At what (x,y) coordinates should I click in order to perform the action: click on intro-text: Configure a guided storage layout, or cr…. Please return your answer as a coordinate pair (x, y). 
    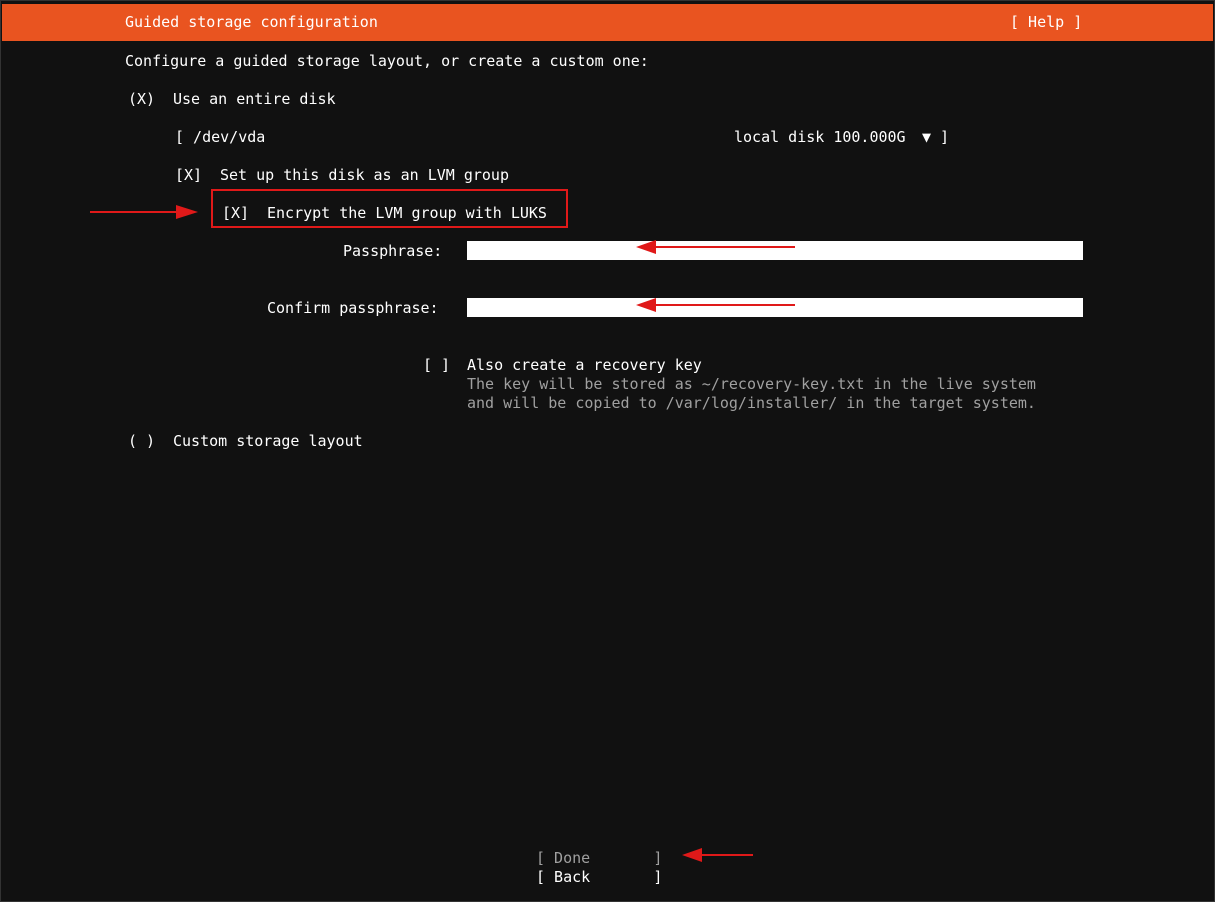
    Looking at the image, I should click on (387, 61).